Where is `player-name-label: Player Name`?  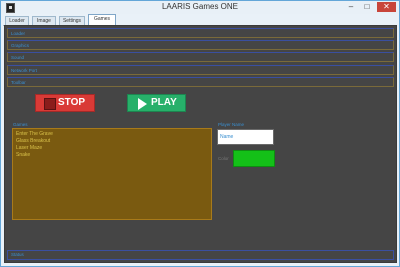
player-name-label: Player Name is located at coordinates (231, 124).